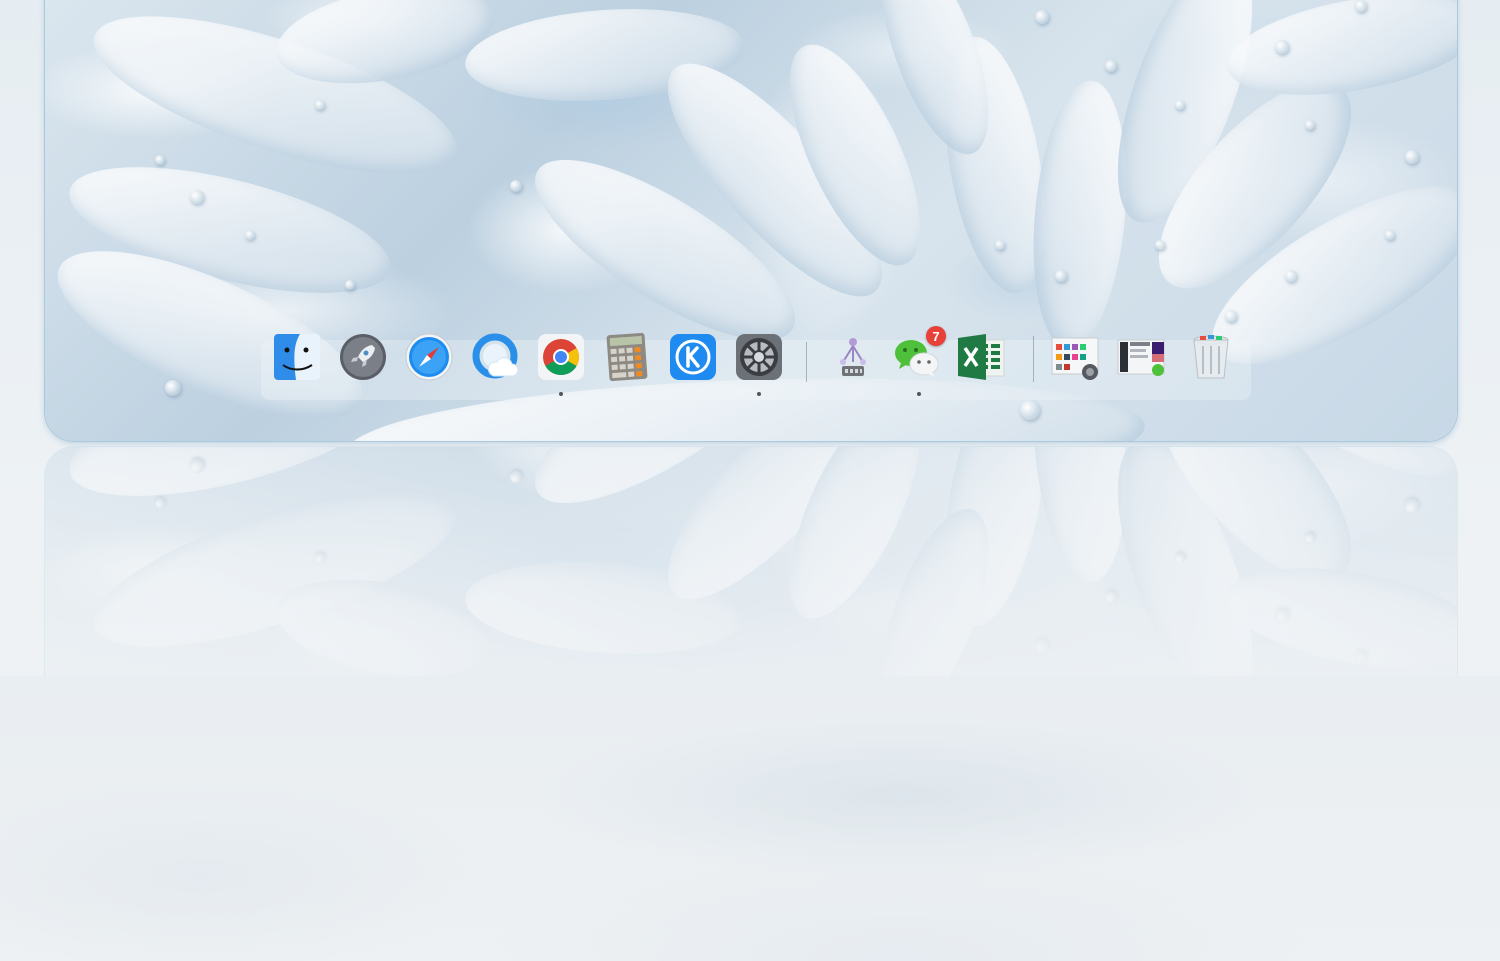  What do you see at coordinates (1075, 357) in the screenshot?
I see `document-stack-icon` at bounding box center [1075, 357].